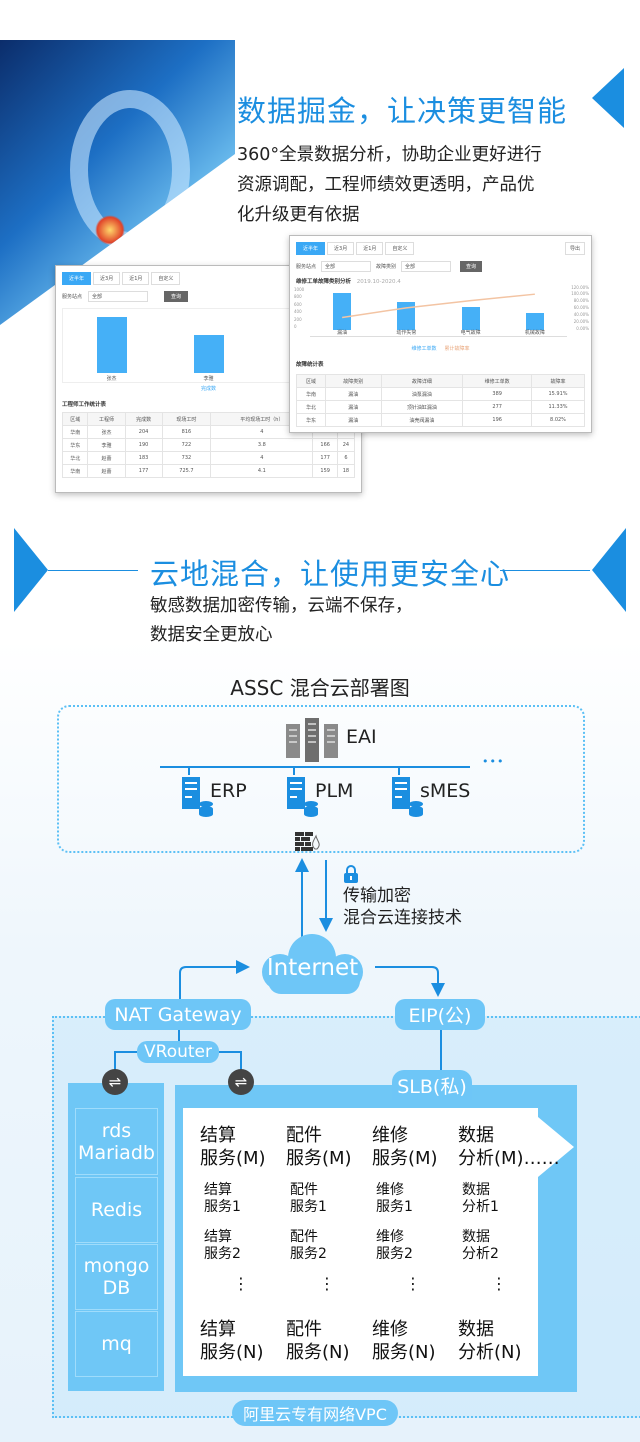 The height and width of the screenshot is (1442, 640). I want to click on body-line: 资源调配，工程师绩效更透明，产品优, so click(386, 185).